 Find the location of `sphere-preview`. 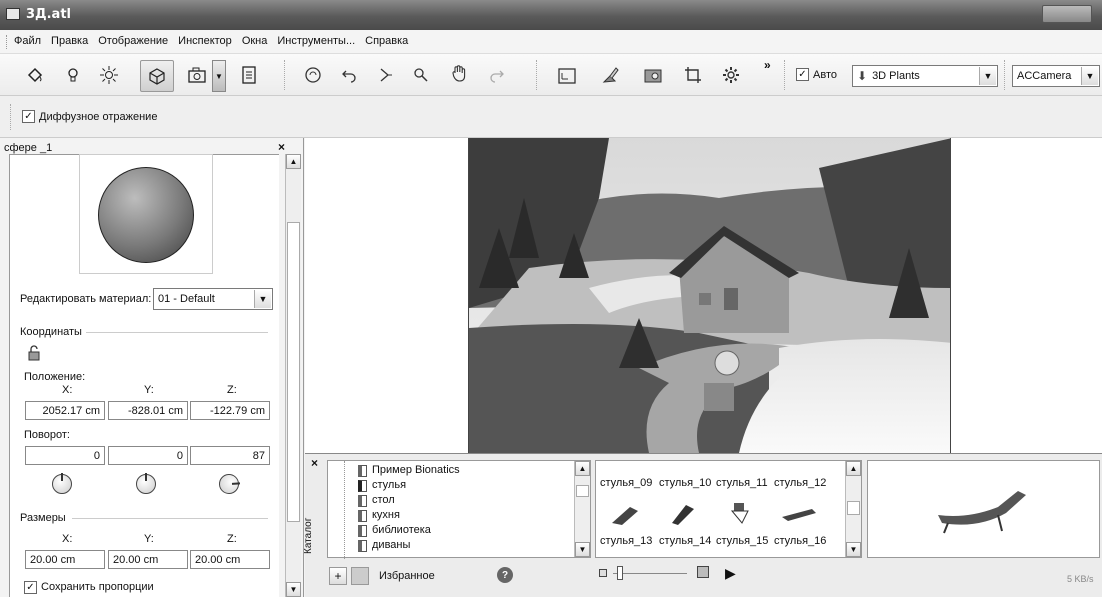

sphere-preview is located at coordinates (146, 215).